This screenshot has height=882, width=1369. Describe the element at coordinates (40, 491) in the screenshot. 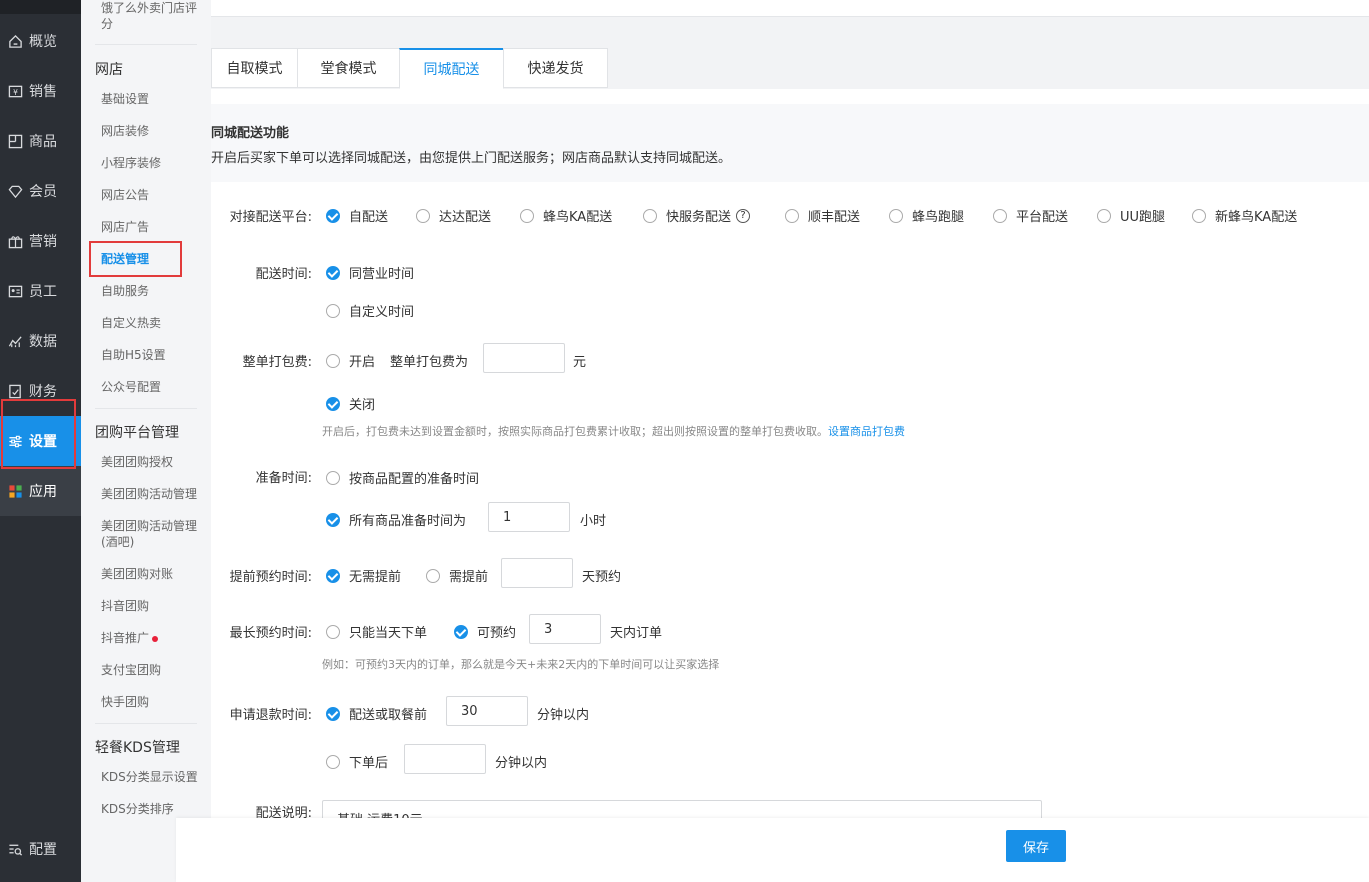

I see `nav-item-apps: 应用` at that location.